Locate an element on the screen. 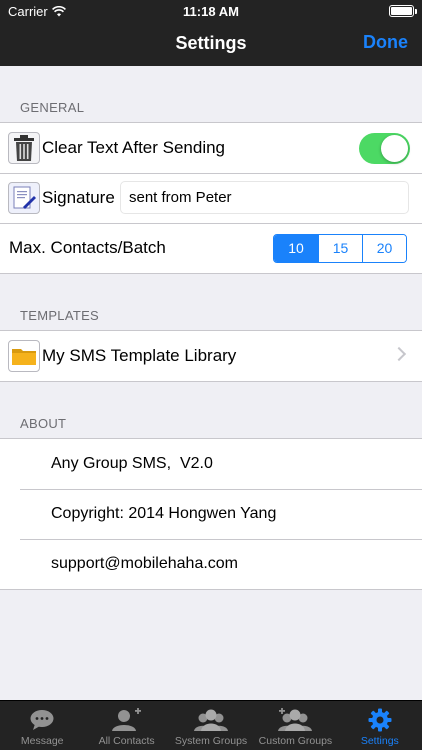  section-header-templates: TEMPLATES is located at coordinates (60, 315).